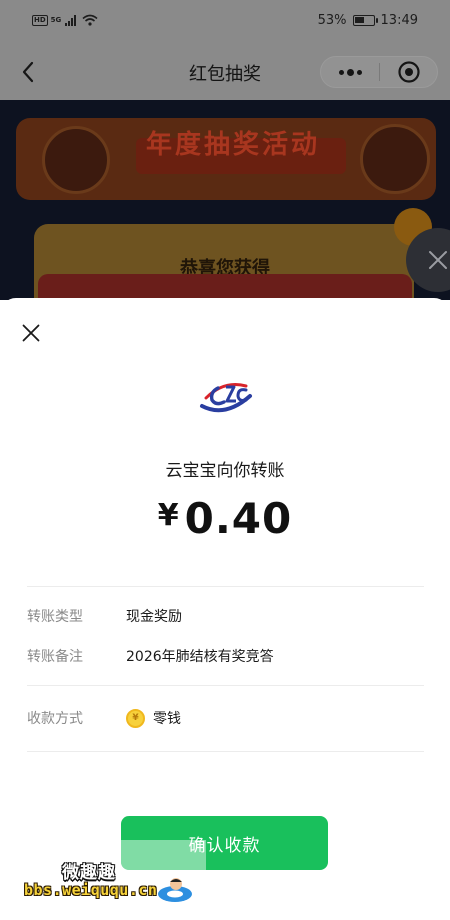  What do you see at coordinates (225, 616) in the screenshot?
I see `detail-row-type: 转账类型 现金奖励` at bounding box center [225, 616].